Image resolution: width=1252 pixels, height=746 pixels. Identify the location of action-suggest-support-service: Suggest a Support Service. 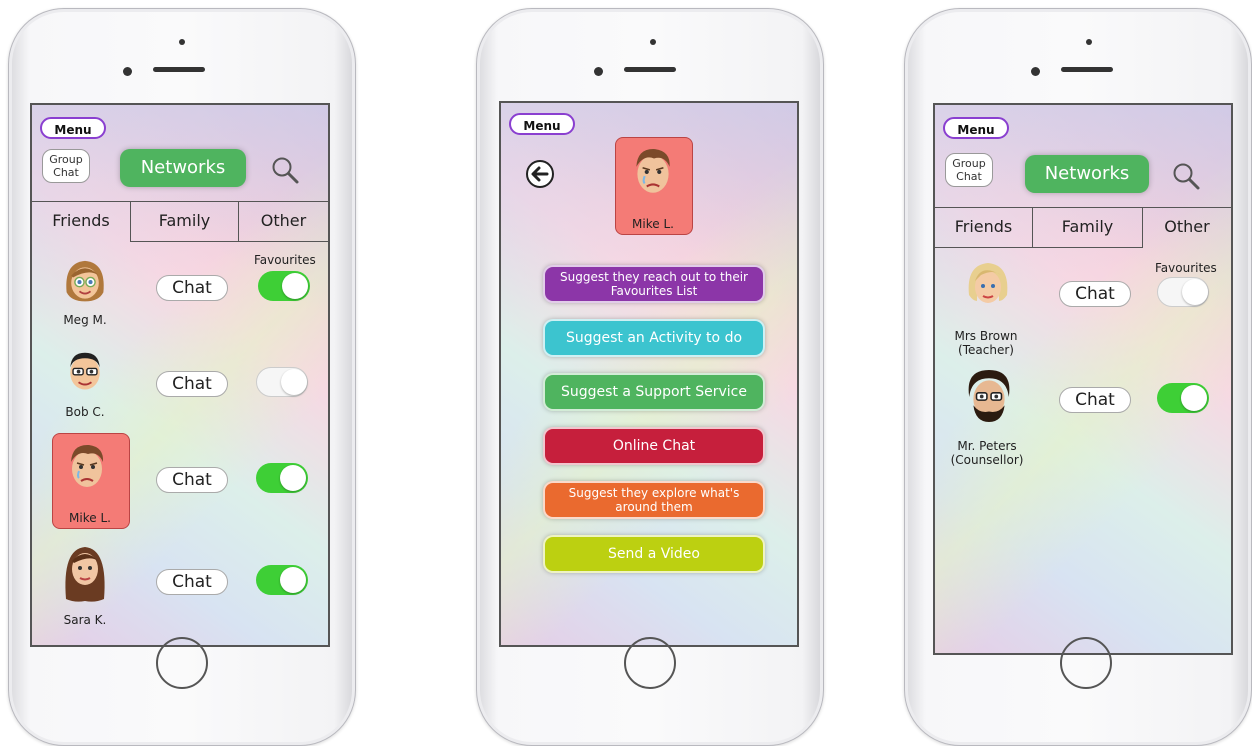
(654, 392).